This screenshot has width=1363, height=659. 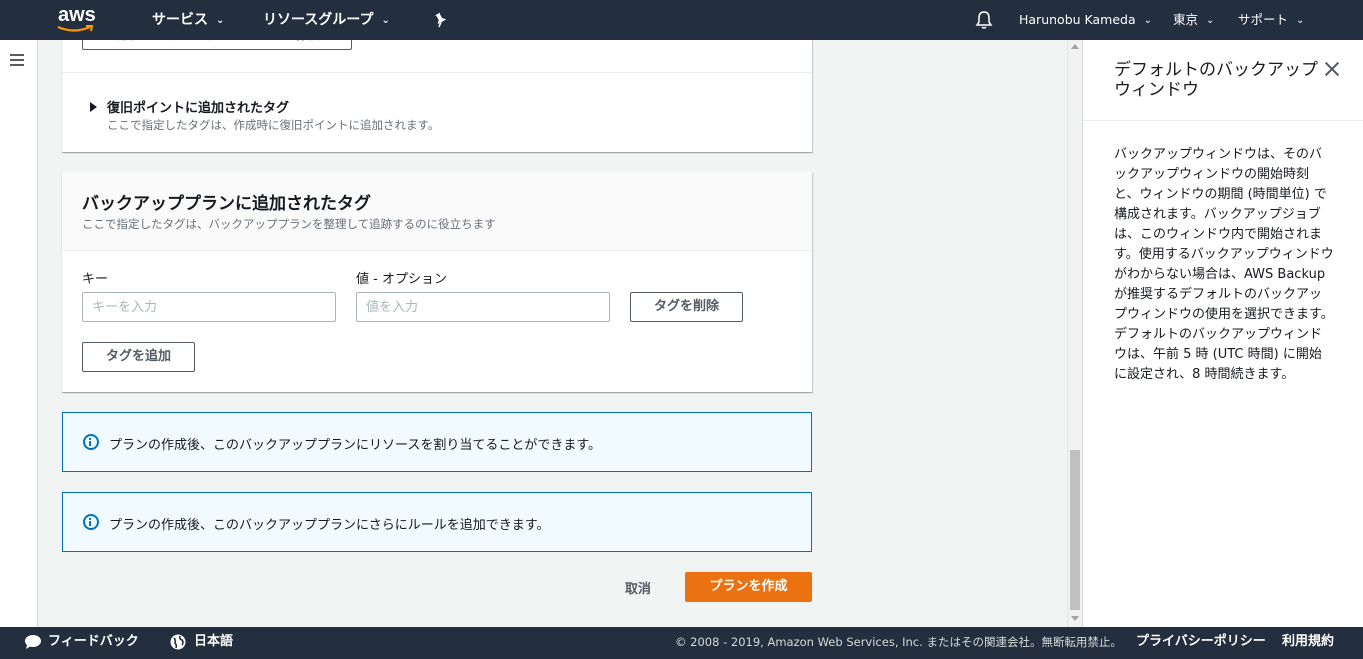 I want to click on language-selector: 日本語, so click(x=201, y=643).